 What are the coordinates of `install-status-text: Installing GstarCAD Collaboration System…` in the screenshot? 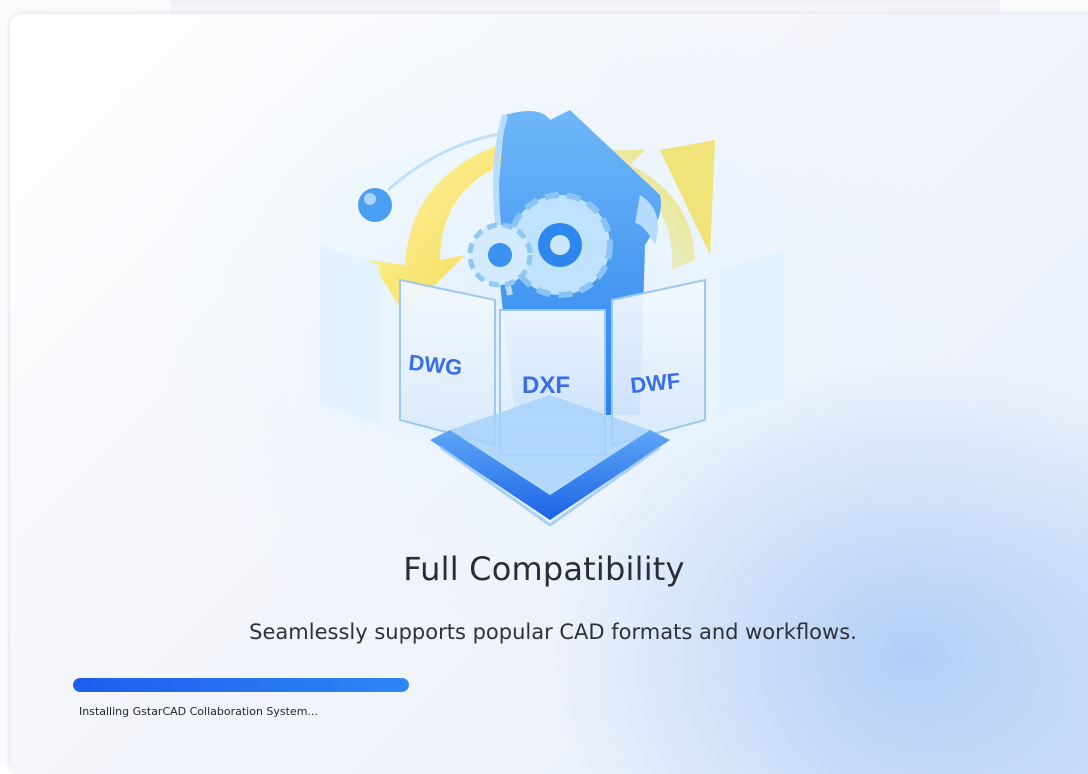 It's located at (198, 711).